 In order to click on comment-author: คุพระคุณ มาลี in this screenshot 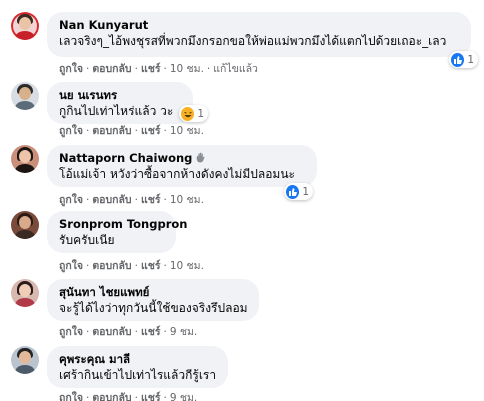, I will do `click(137, 359)`.